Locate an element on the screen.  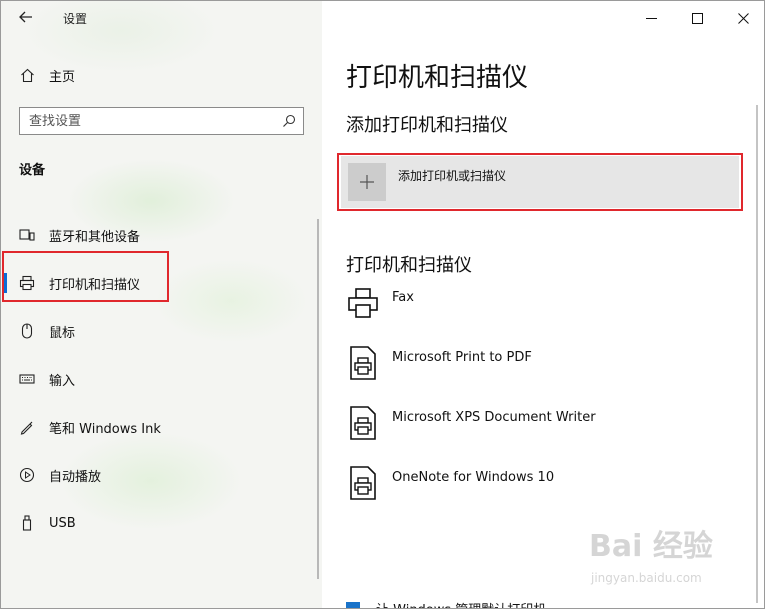
add-printer-button: 添加打印机或扫描仪 is located at coordinates (540, 182).